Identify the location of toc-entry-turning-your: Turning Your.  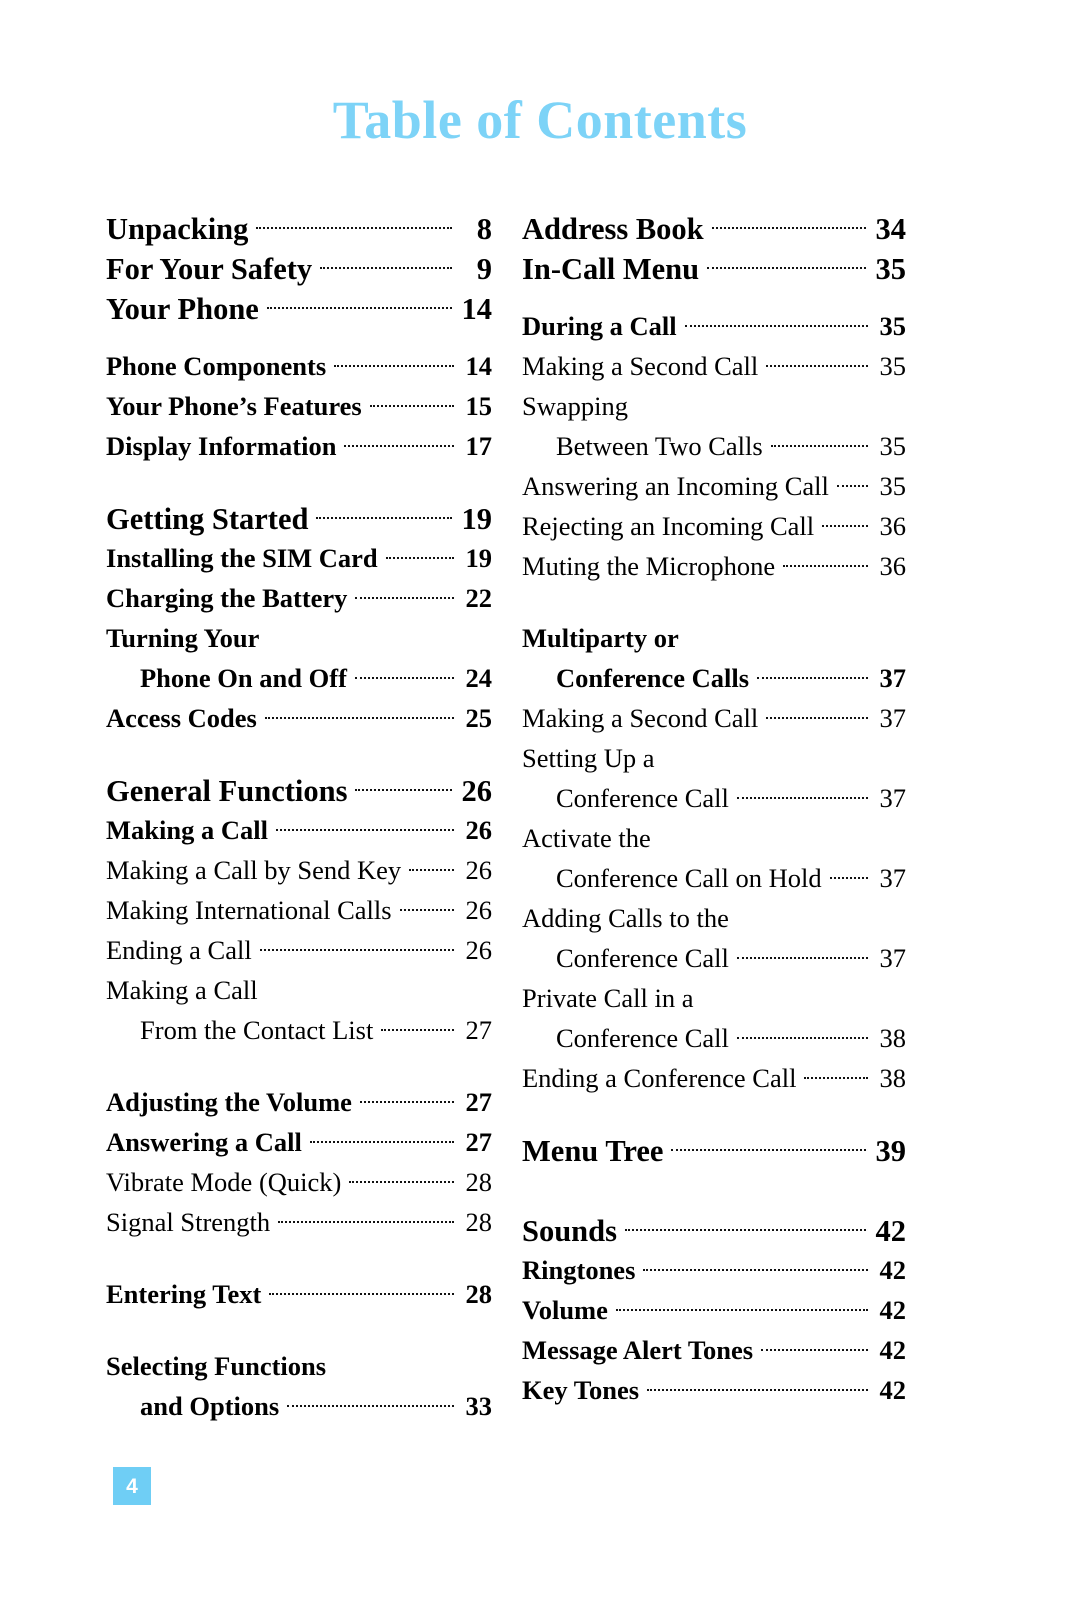
(299, 638).